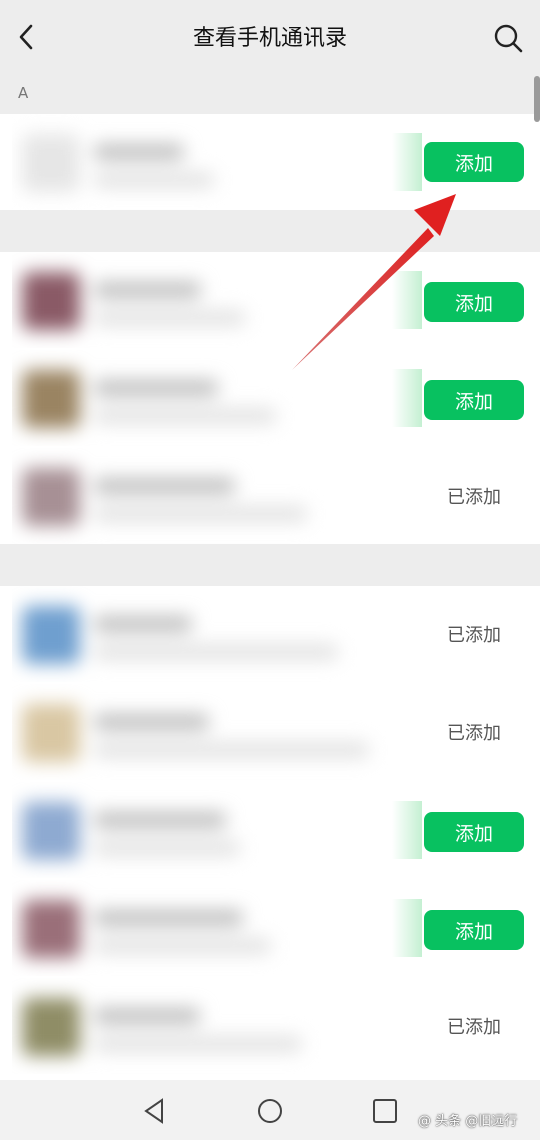 Image resolution: width=540 pixels, height=1140 pixels. What do you see at coordinates (468, 1121) in the screenshot?
I see `watermark: @ 头条 @旧远行` at bounding box center [468, 1121].